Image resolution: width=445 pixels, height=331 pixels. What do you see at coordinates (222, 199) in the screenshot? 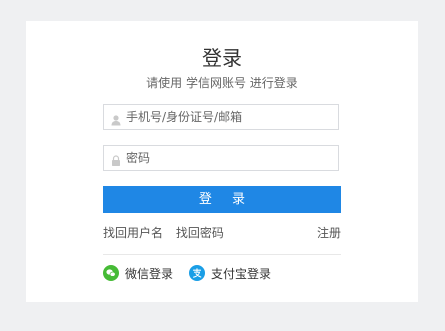
I see `login-button: 登 录` at bounding box center [222, 199].